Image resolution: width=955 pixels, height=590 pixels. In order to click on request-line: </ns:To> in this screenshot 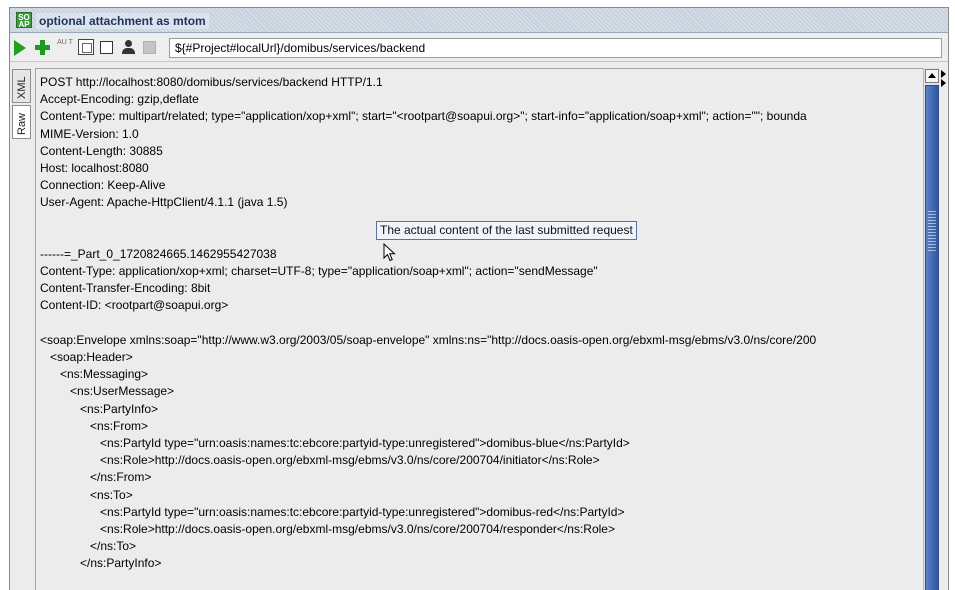, I will do `click(88, 546)`.